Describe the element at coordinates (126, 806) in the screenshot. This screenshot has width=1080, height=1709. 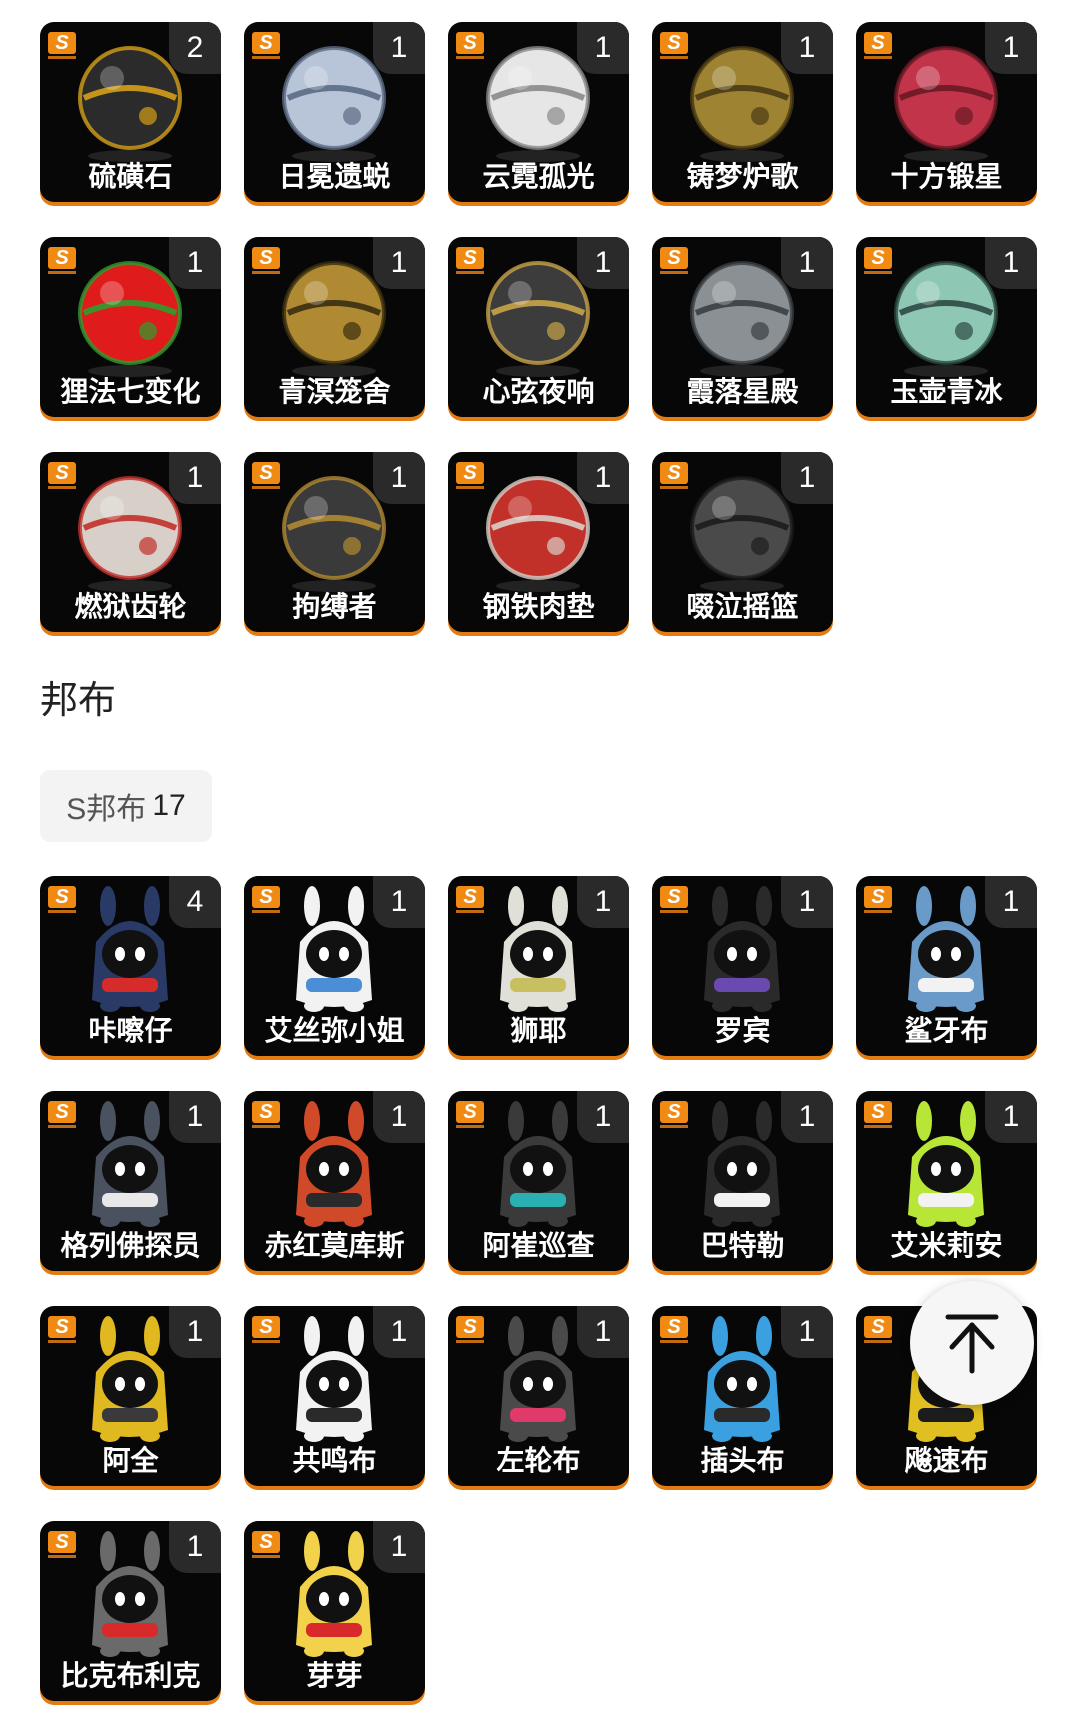
I see `filter-chip-s-bangboo: S邦布 17` at that location.